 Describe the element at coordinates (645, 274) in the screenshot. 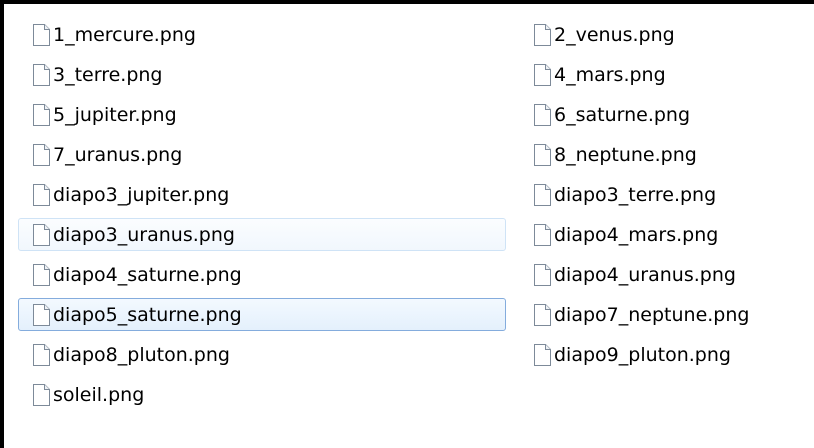

I see `file-name: diapo4_uranus.png` at that location.